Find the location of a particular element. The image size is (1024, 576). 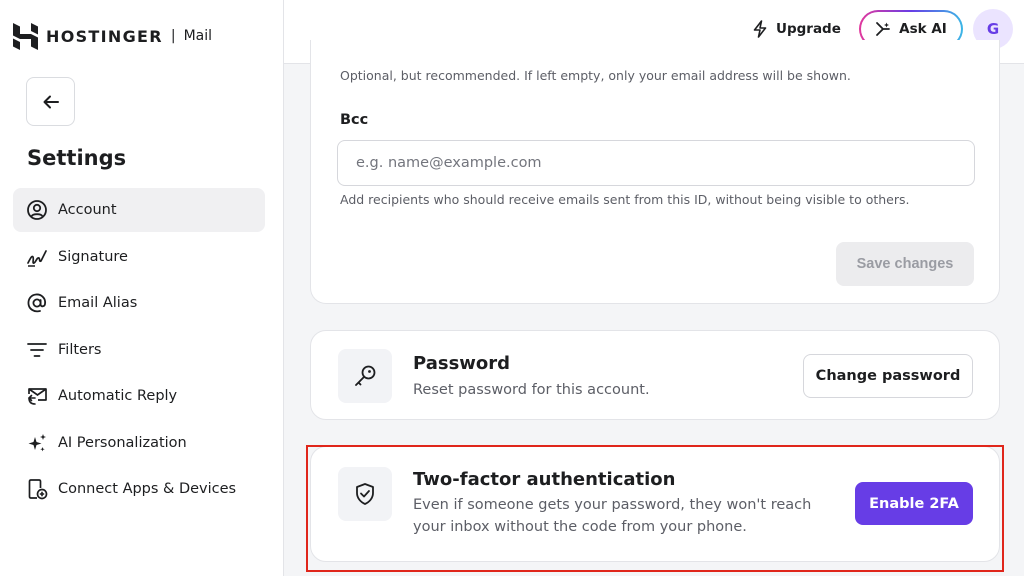

sidebar-item-automatic-reply: Automatic Reply is located at coordinates (139, 396).